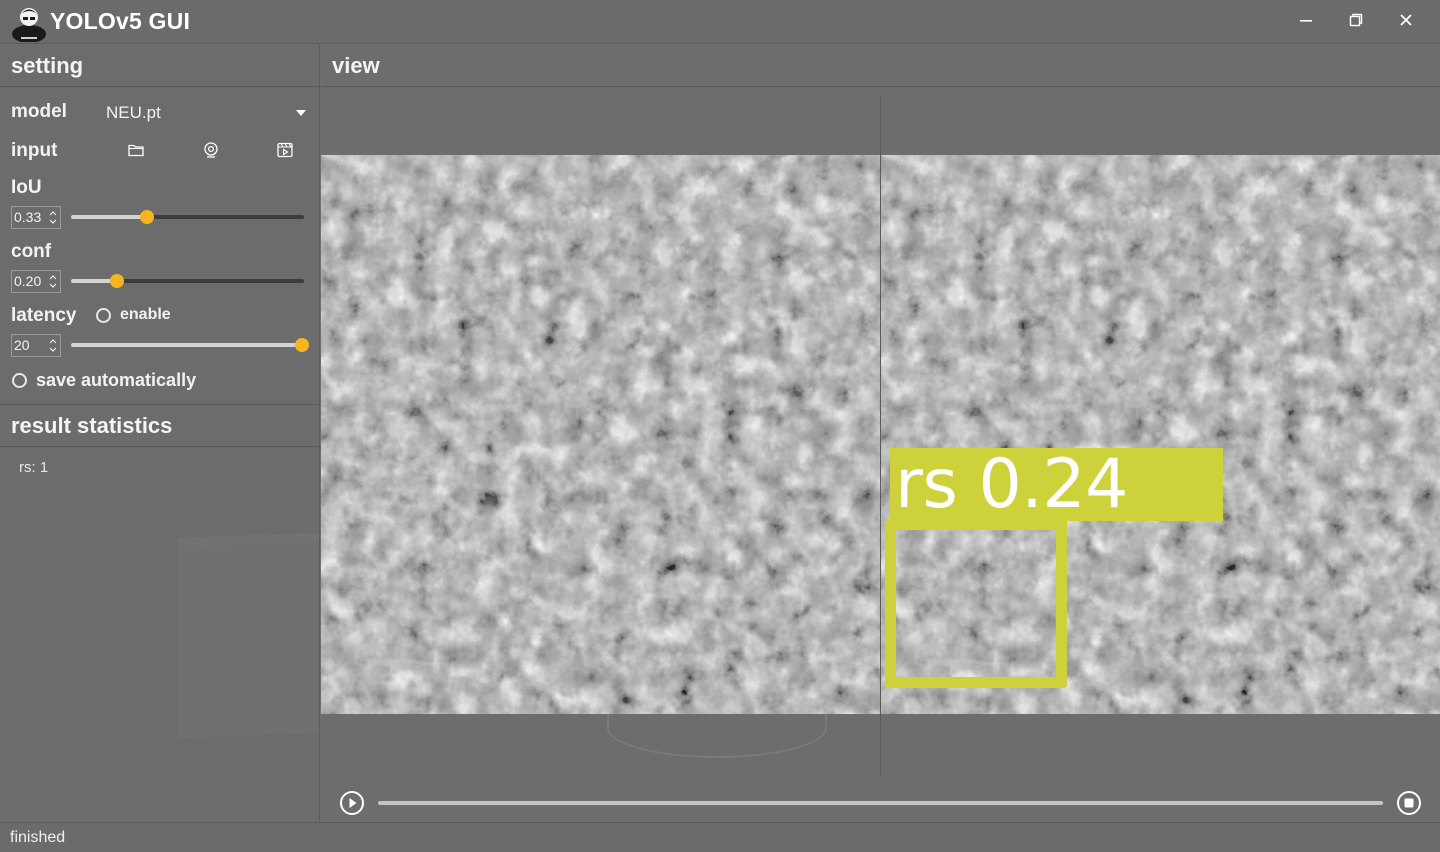  What do you see at coordinates (39, 111) in the screenshot?
I see `model-label: model` at bounding box center [39, 111].